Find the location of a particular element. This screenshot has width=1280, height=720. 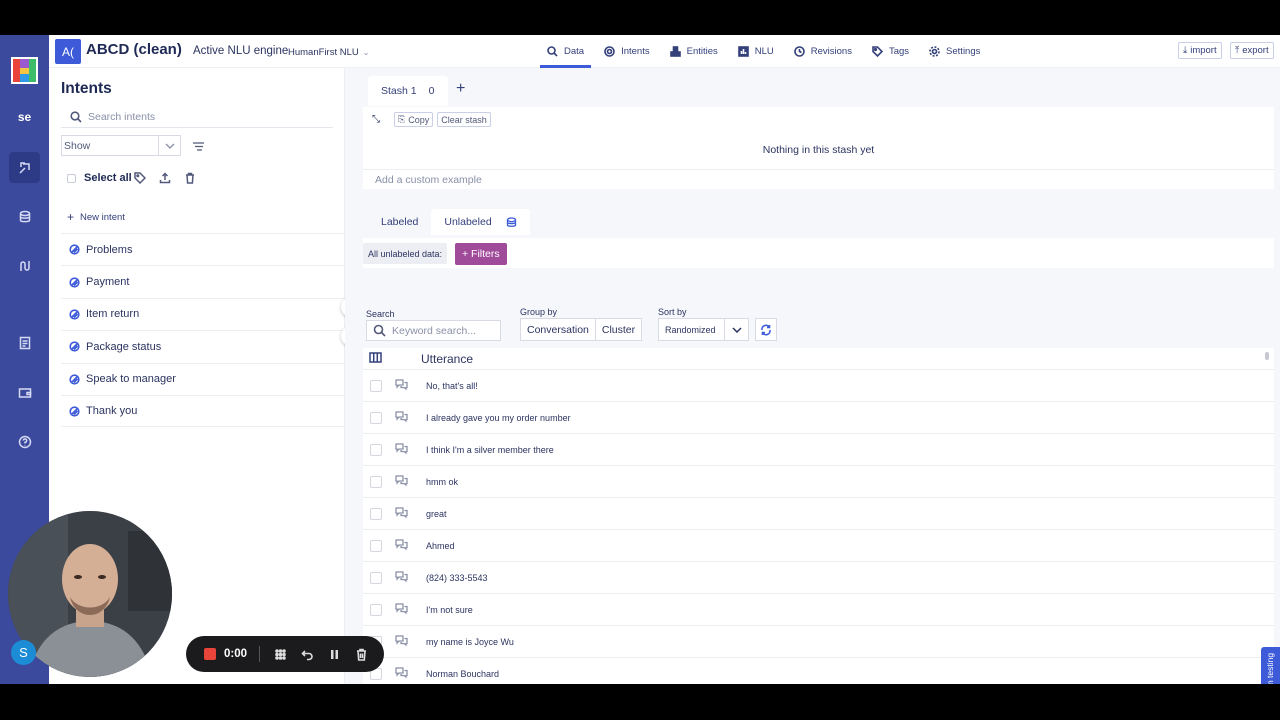

tag-icon is located at coordinates (141, 178).